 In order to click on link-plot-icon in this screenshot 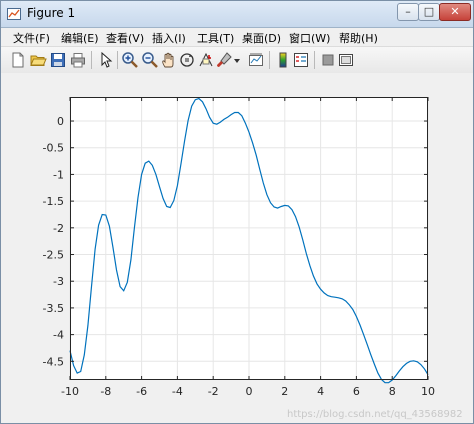, I will do `click(256, 60)`.